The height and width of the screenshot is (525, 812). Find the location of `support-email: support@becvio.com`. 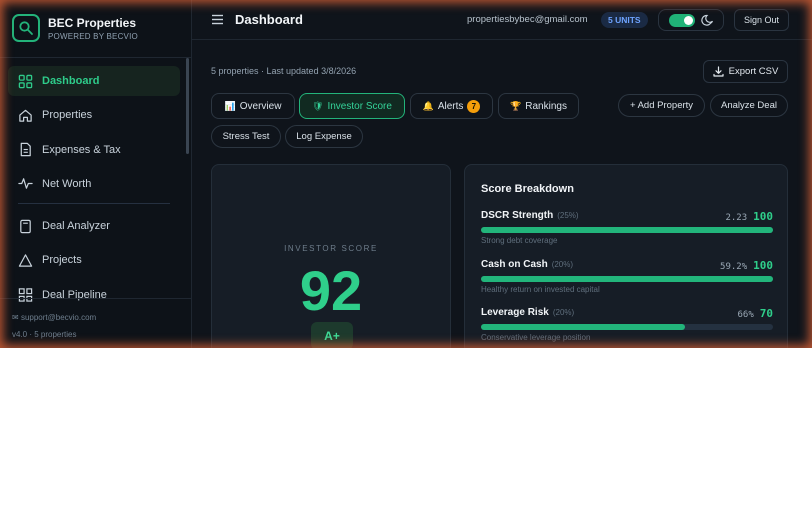

support-email: support@becvio.com is located at coordinates (58, 317).